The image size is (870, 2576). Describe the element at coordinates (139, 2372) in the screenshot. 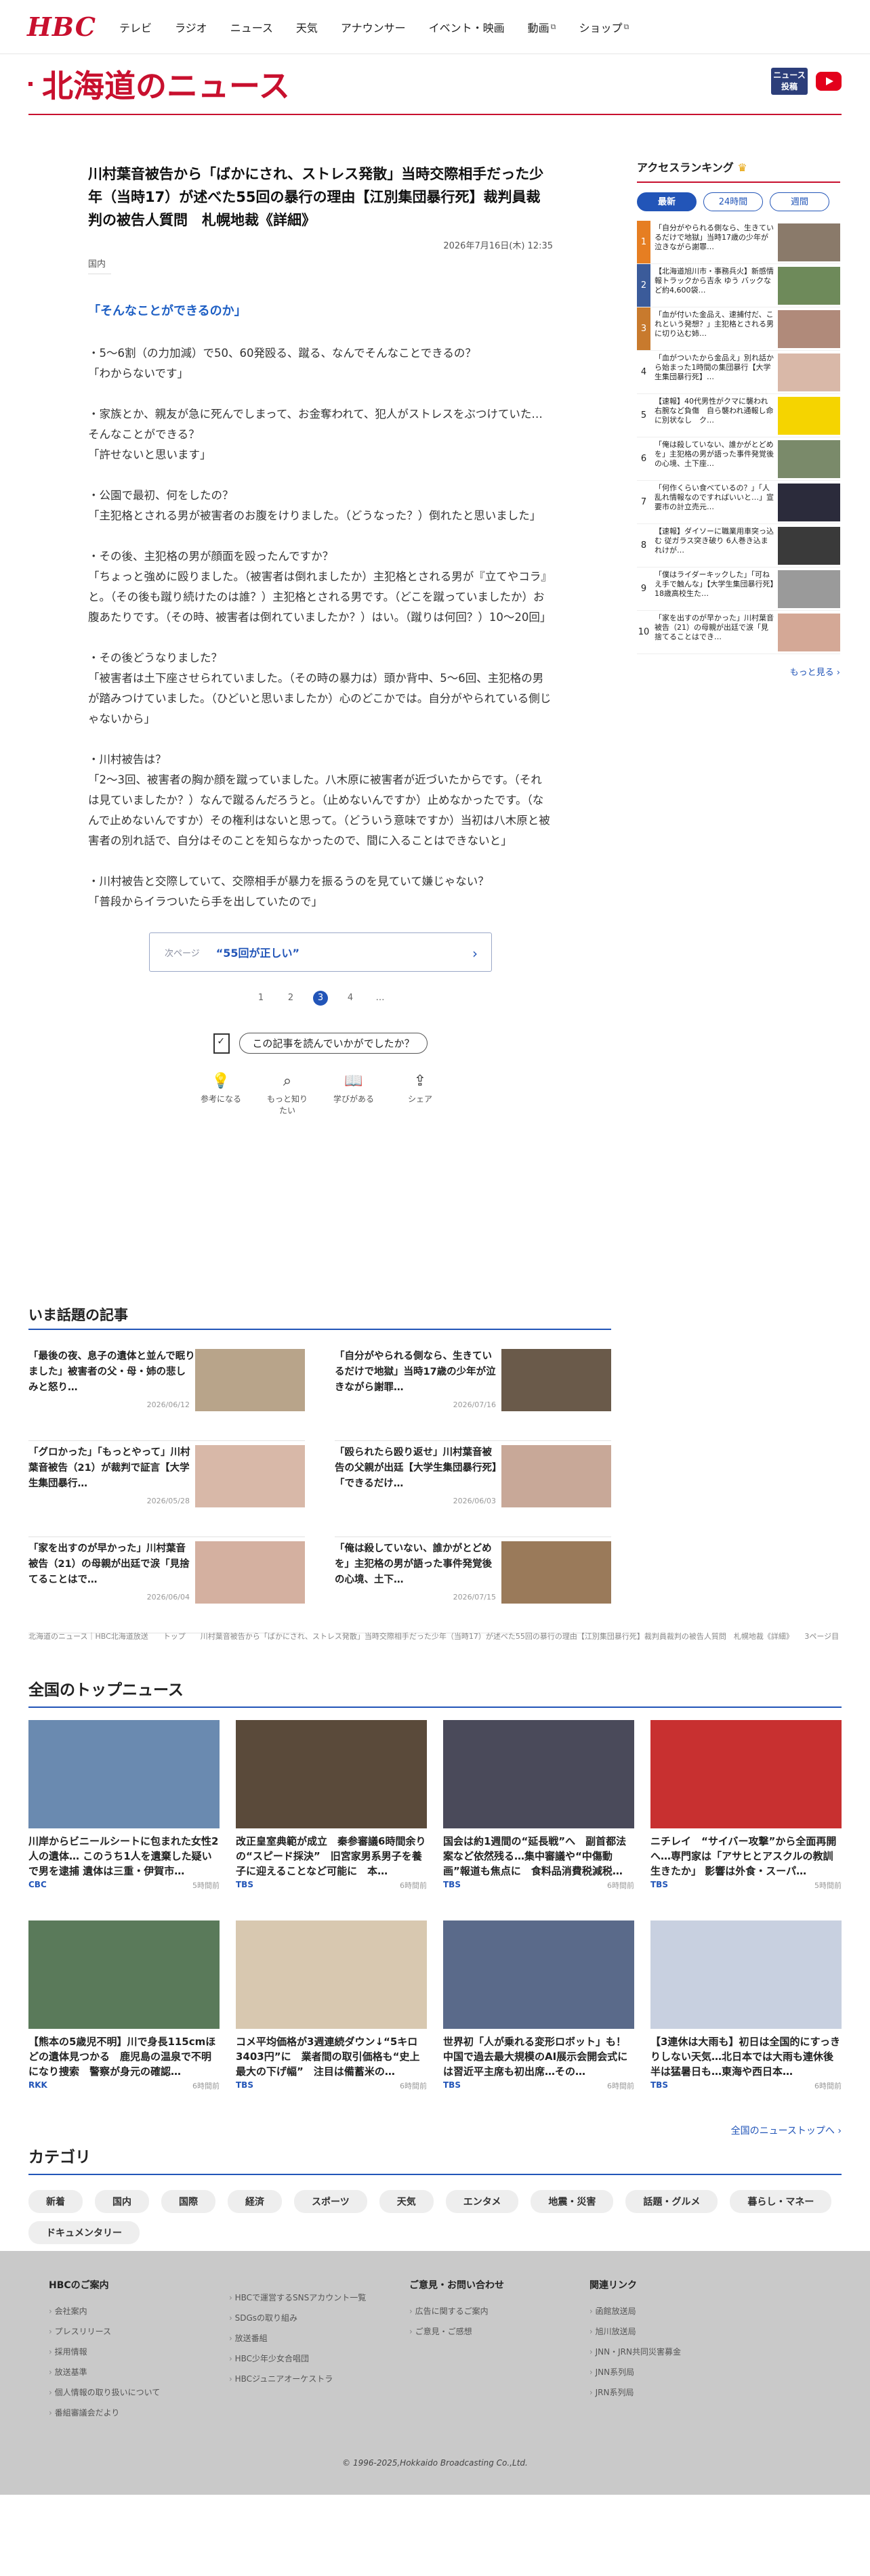

I see `footer-link: 放送基準` at that location.